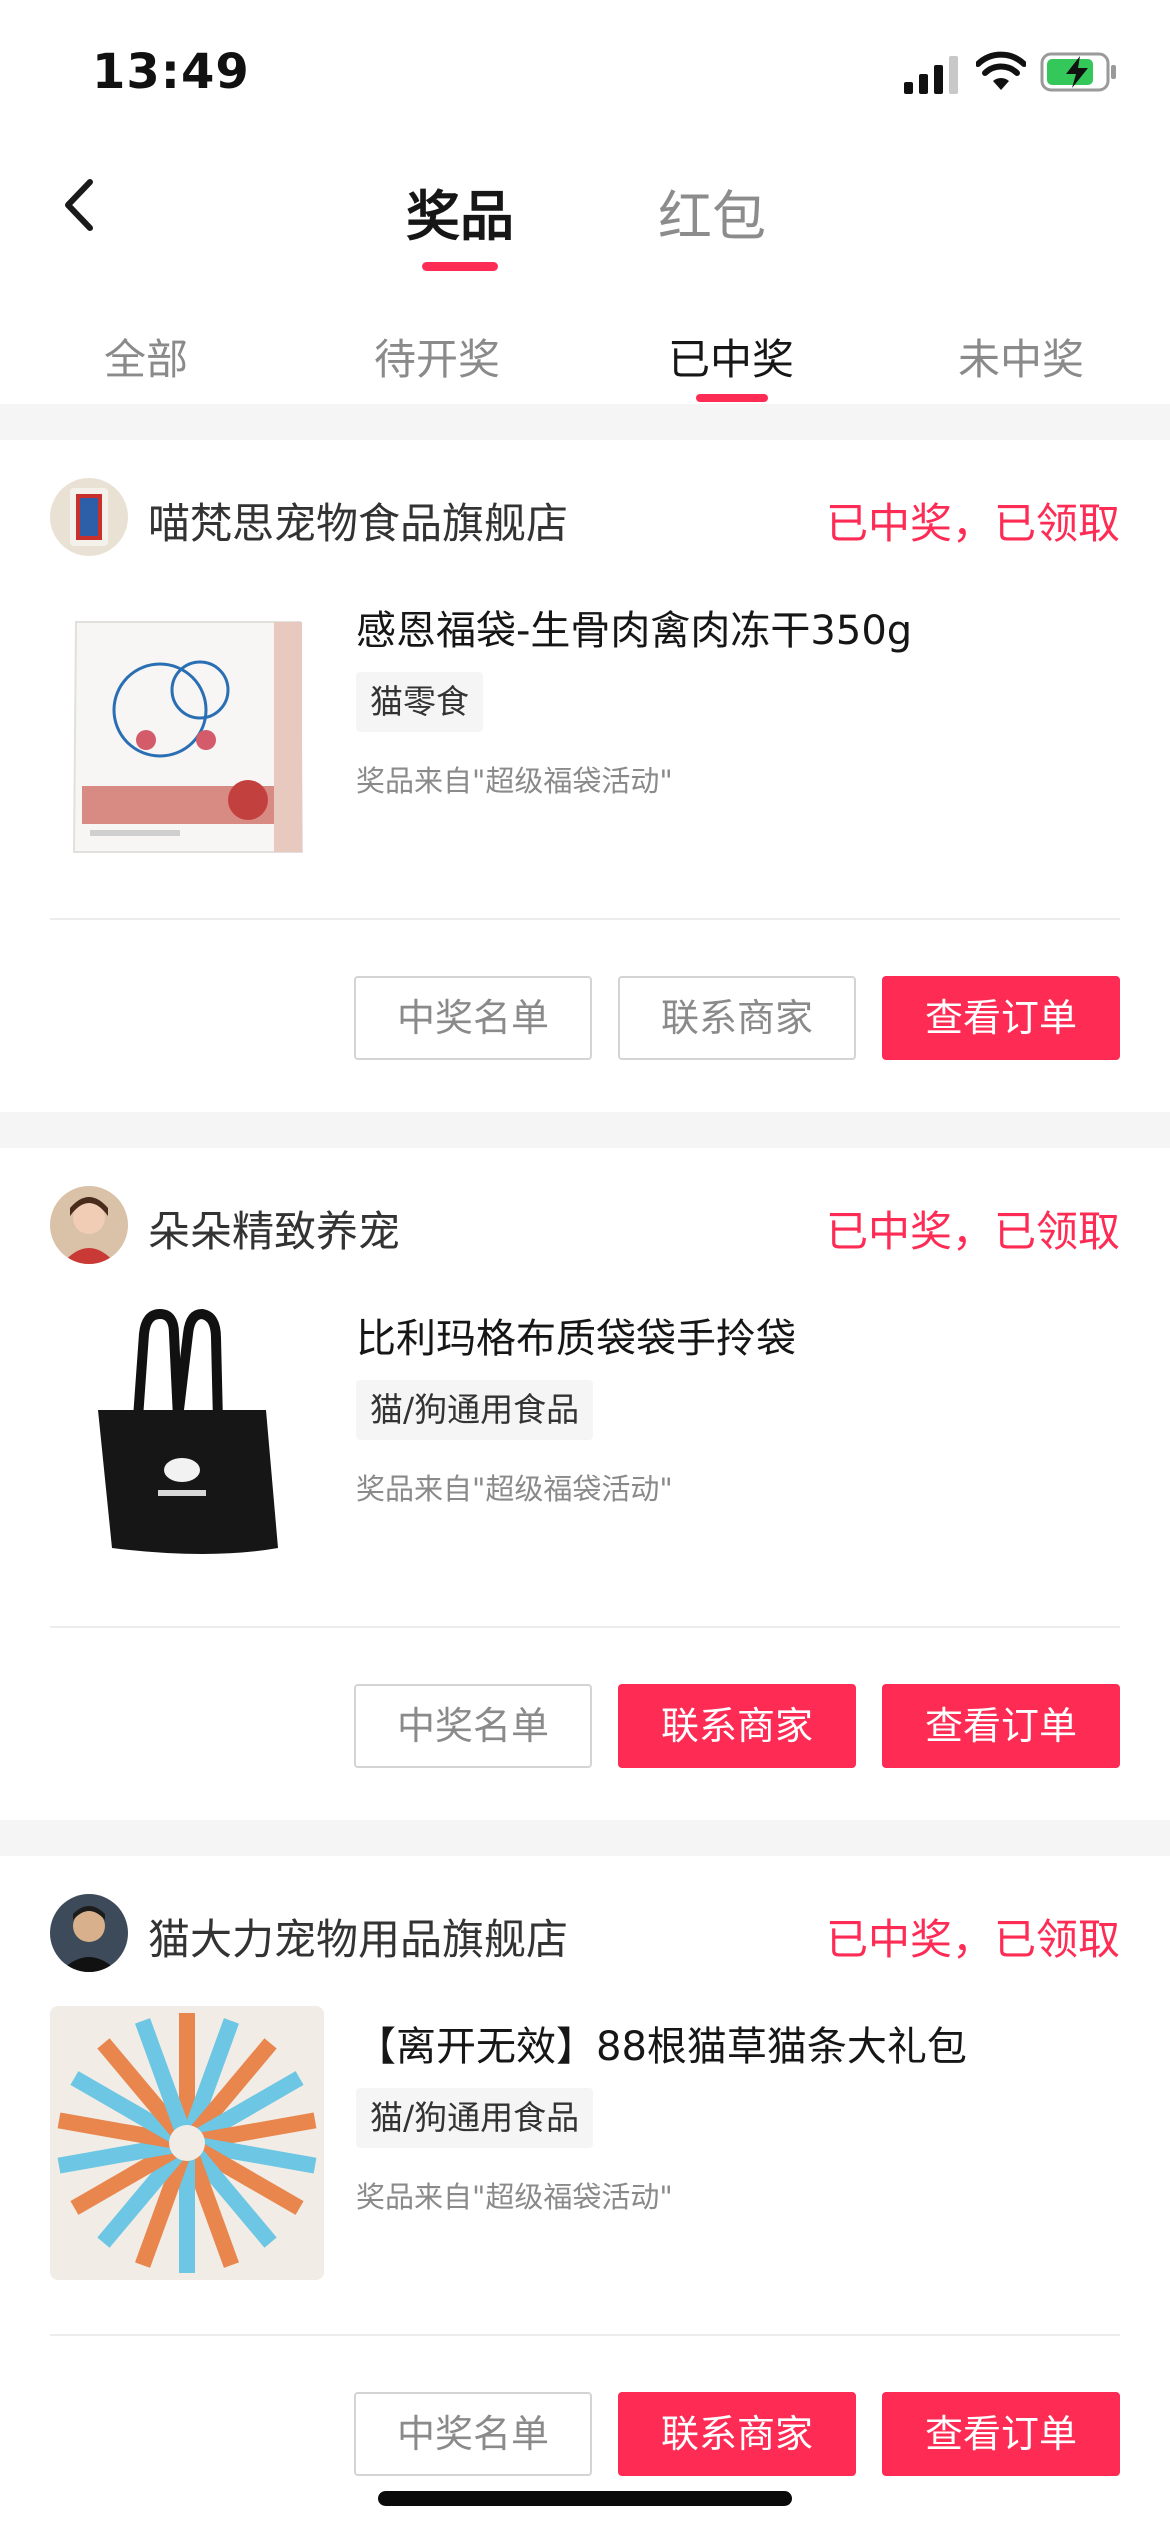 The height and width of the screenshot is (2532, 1170). What do you see at coordinates (1001, 70) in the screenshot?
I see `wifi-icon` at bounding box center [1001, 70].